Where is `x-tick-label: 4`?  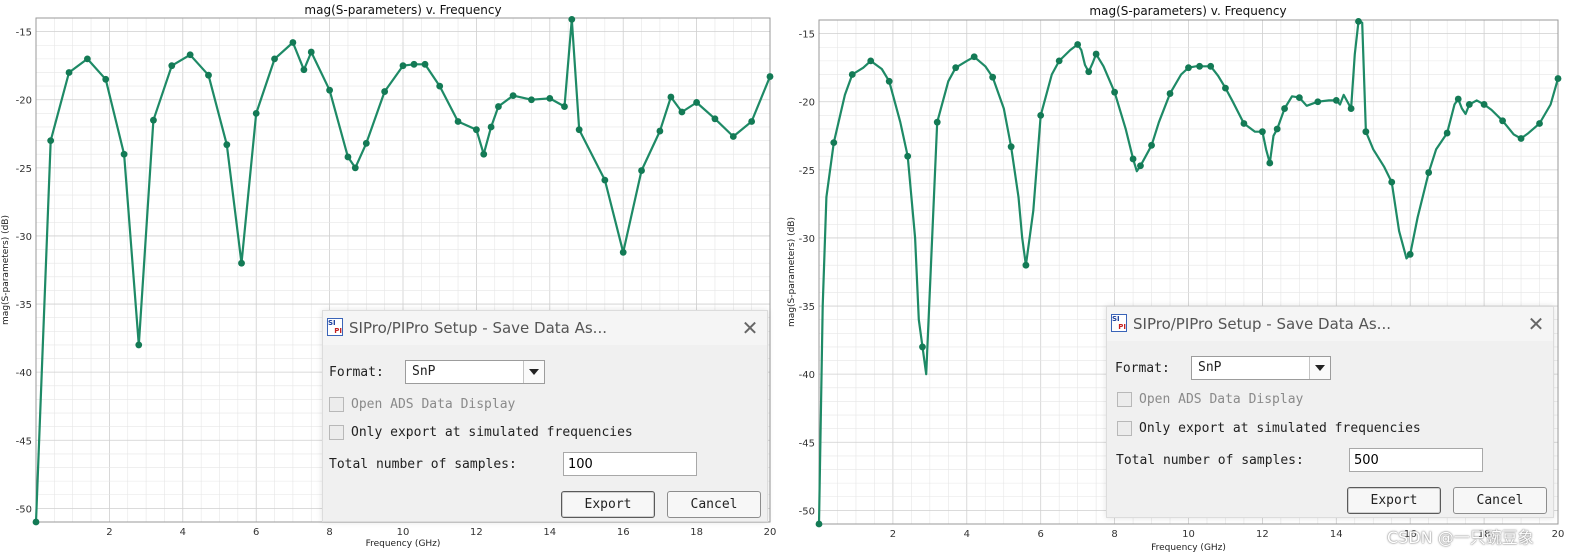 x-tick-label: 4 is located at coordinates (183, 532).